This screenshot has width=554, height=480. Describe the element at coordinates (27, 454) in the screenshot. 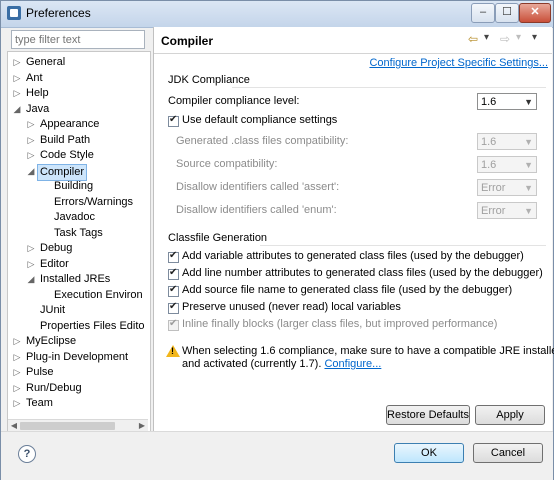

I see `help-icon: ?` at that location.